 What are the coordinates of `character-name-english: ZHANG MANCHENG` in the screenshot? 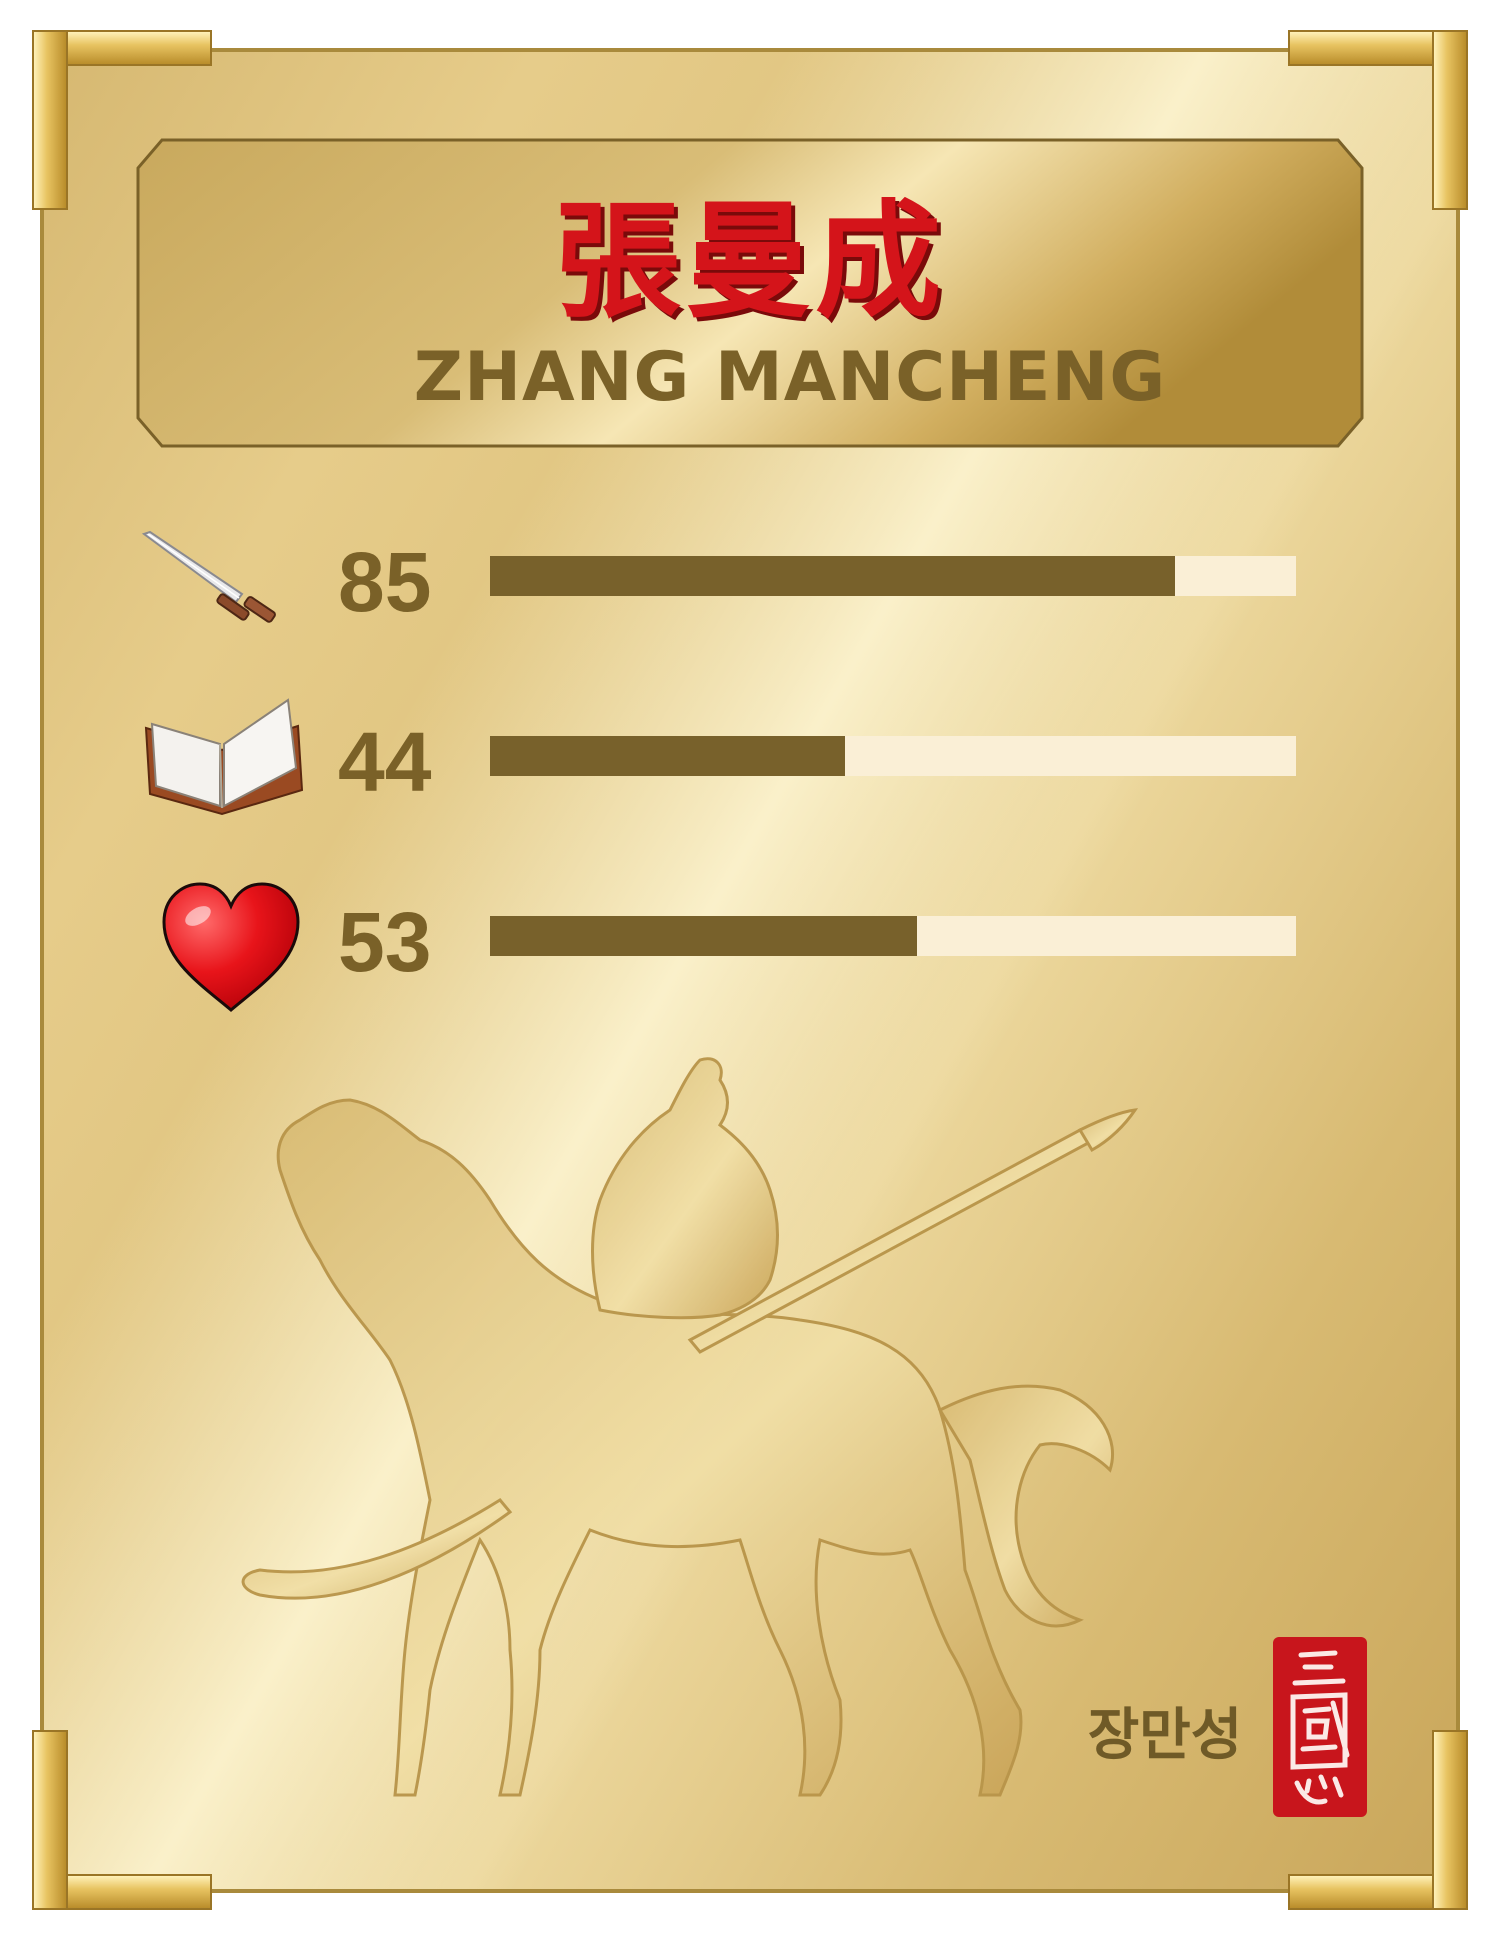 It's located at (790, 377).